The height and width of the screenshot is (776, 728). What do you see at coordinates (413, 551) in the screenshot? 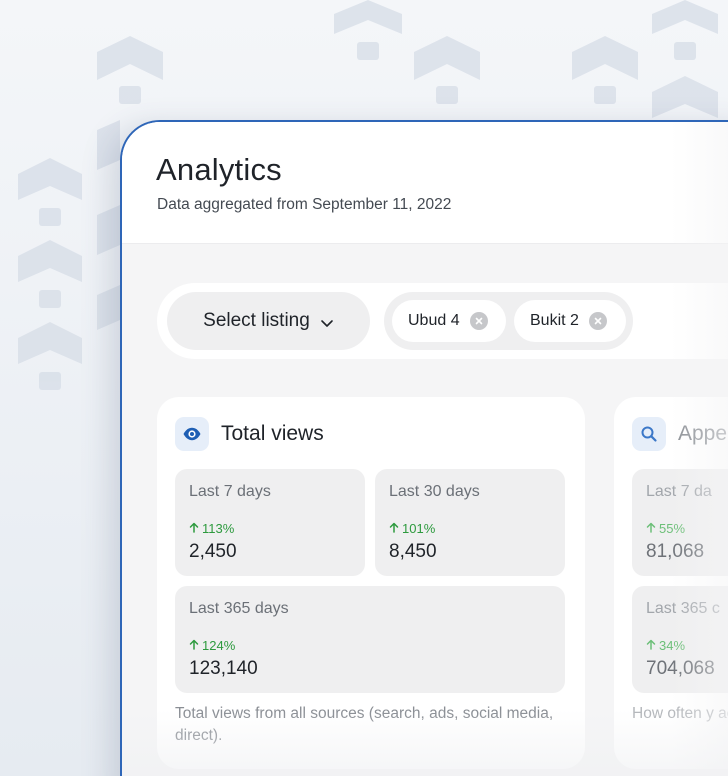
I see `stat-value: 8,450` at bounding box center [413, 551].